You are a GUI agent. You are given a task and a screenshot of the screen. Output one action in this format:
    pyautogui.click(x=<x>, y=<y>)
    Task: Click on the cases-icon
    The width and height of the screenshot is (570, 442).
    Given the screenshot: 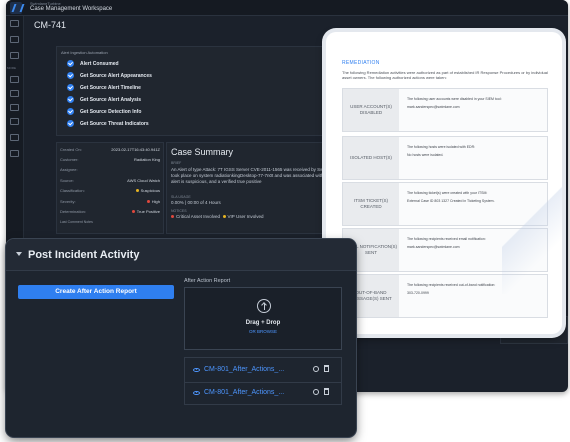 What is the action you would take?
    pyautogui.click(x=14, y=79)
    